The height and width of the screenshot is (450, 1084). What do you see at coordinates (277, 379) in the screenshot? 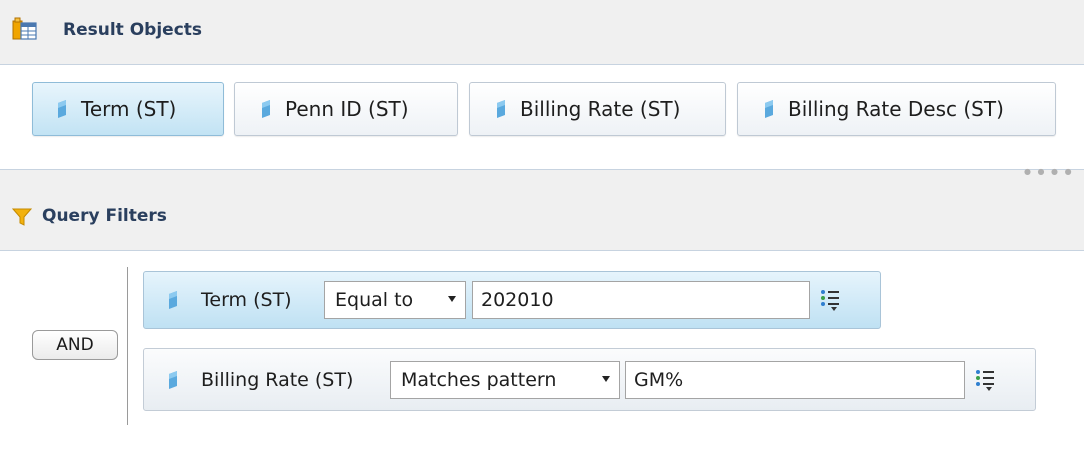
I see `filter-object-label: Billing Rate (ST)` at bounding box center [277, 379].